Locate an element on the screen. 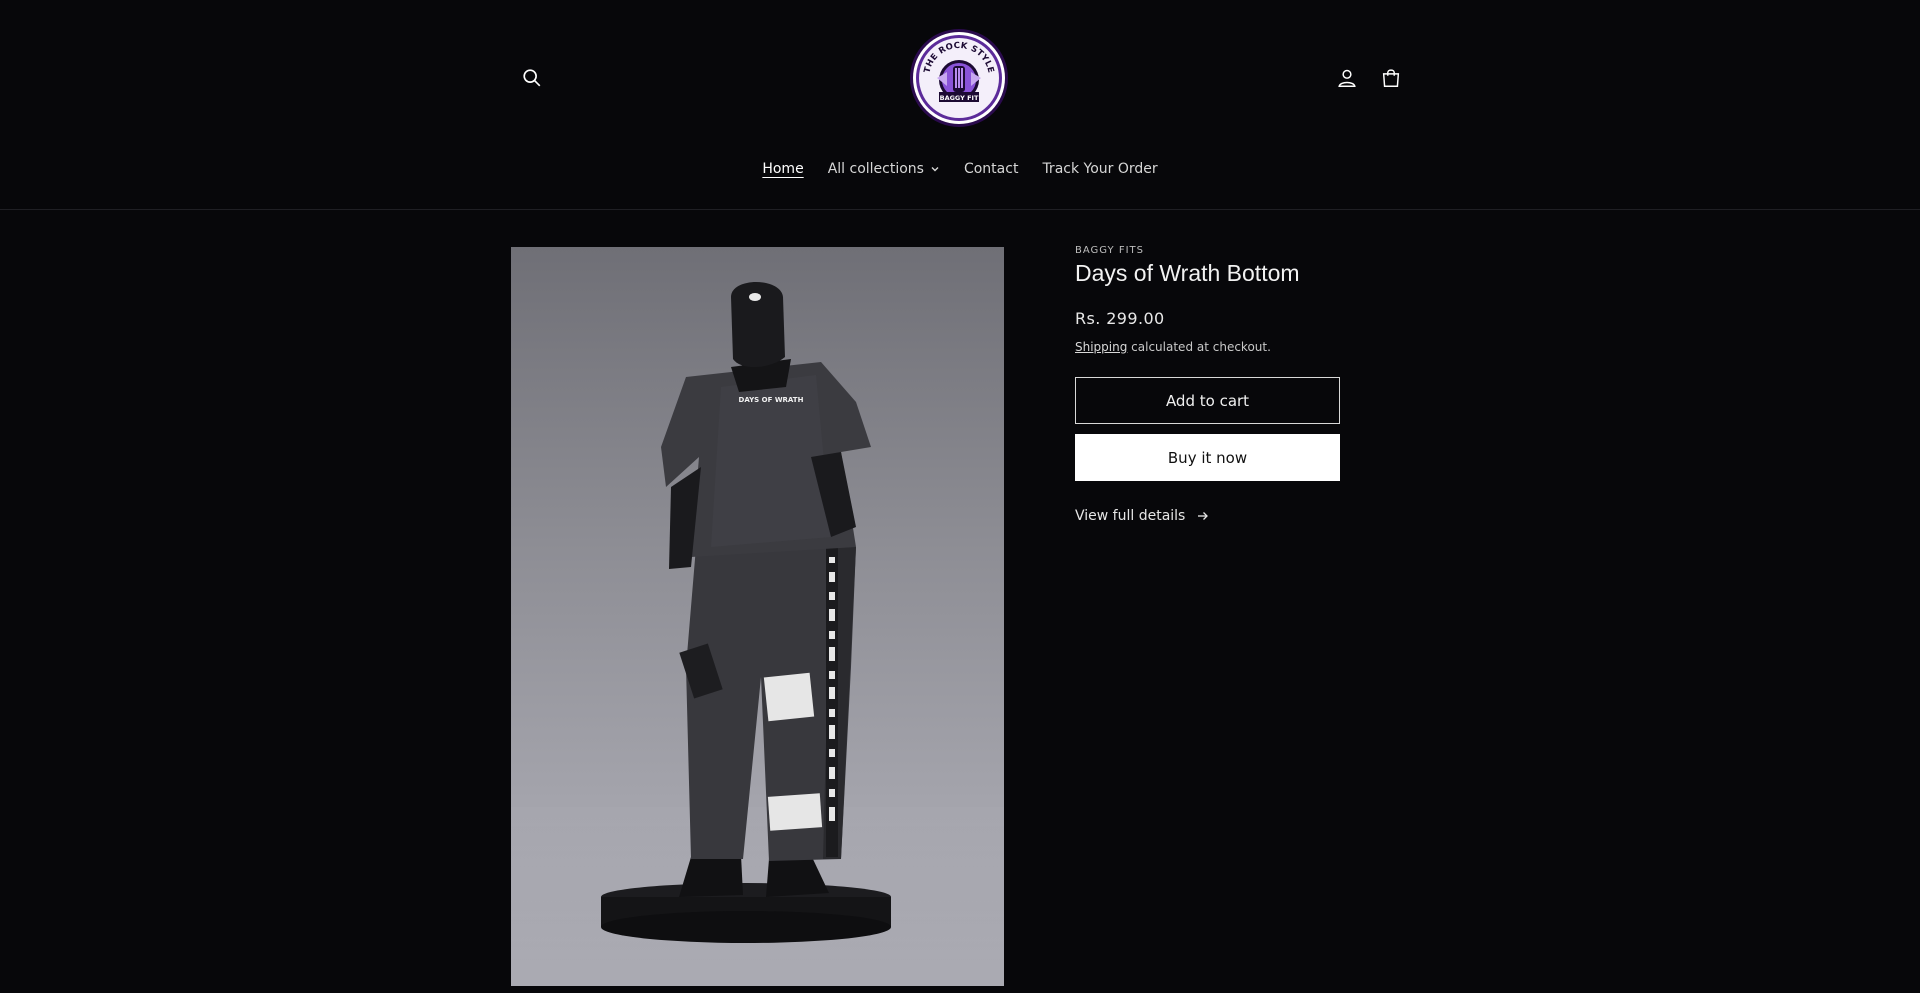 Image resolution: width=1920 pixels, height=993 pixels. cart-icon is located at coordinates (1391, 78).